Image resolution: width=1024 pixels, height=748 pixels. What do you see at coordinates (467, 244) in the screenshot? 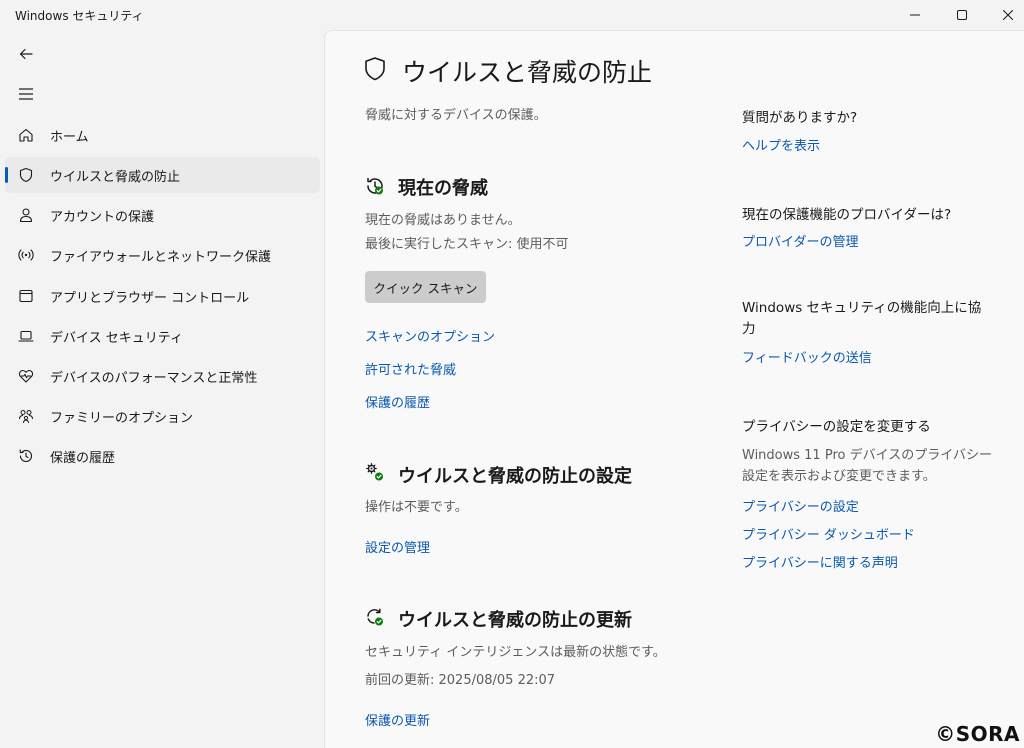
I see `last-scan-text: 最後に実行したスキャン: 使用不可` at bounding box center [467, 244].